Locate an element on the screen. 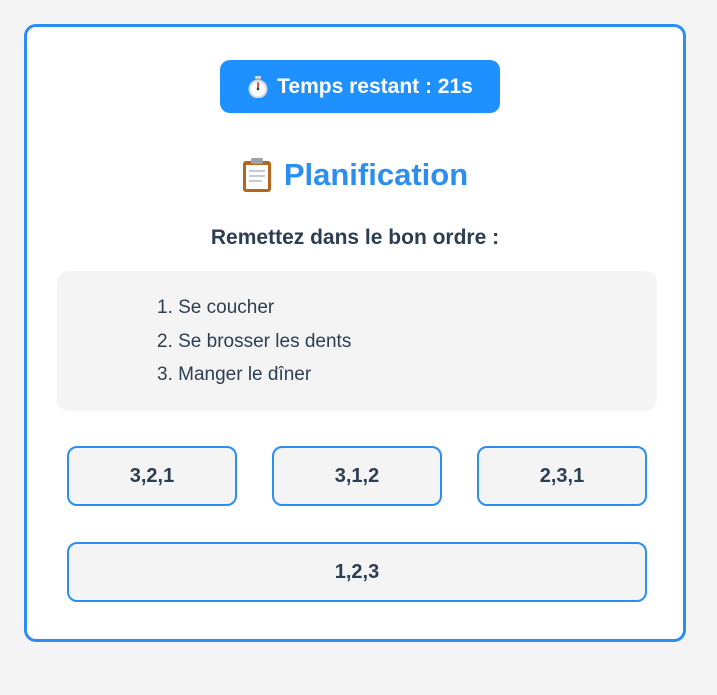  stopwatch-icon is located at coordinates (258, 86).